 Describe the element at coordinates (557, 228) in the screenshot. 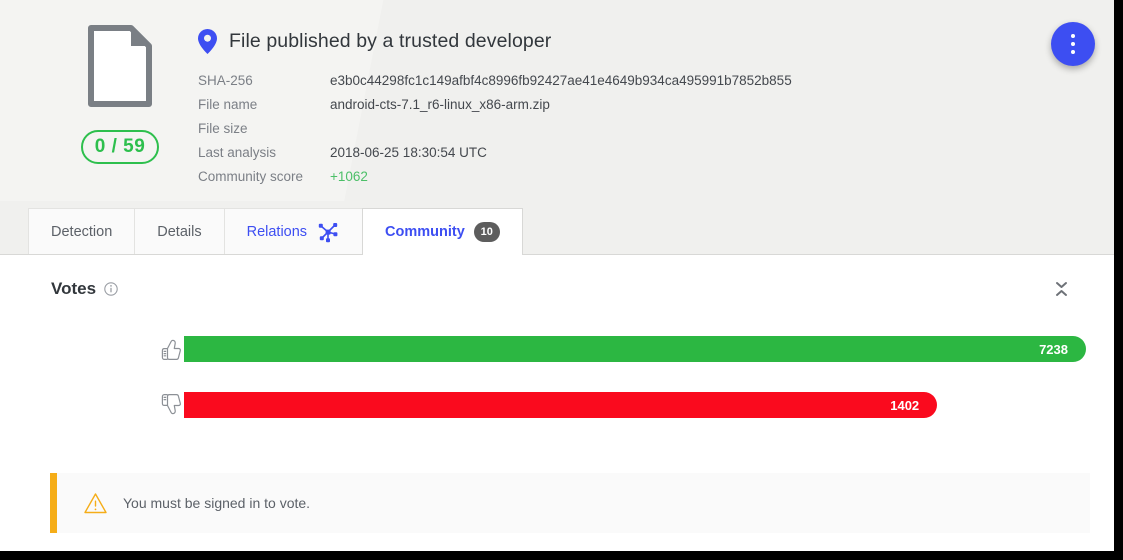

I see `report-tab-bar: Detection Details Relations Community 10` at that location.